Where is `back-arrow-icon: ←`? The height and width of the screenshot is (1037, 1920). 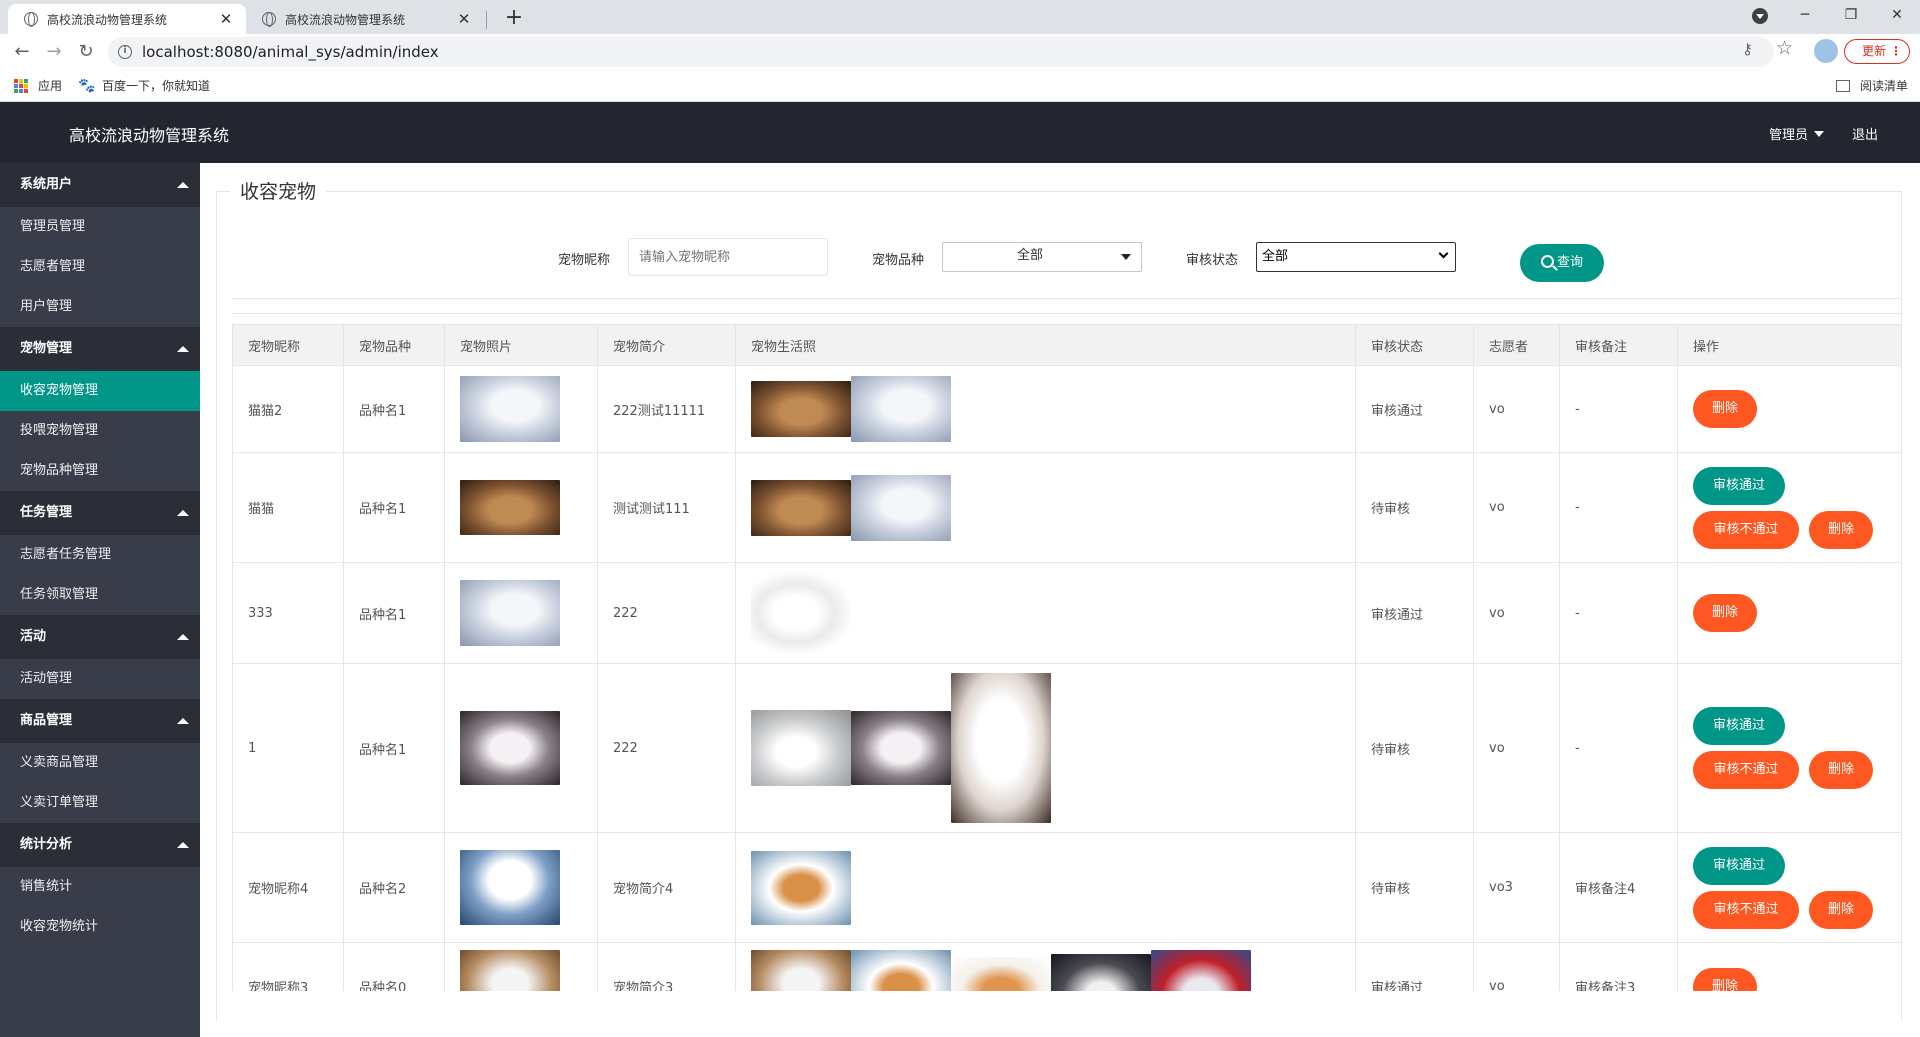 back-arrow-icon: ← is located at coordinates (22, 52).